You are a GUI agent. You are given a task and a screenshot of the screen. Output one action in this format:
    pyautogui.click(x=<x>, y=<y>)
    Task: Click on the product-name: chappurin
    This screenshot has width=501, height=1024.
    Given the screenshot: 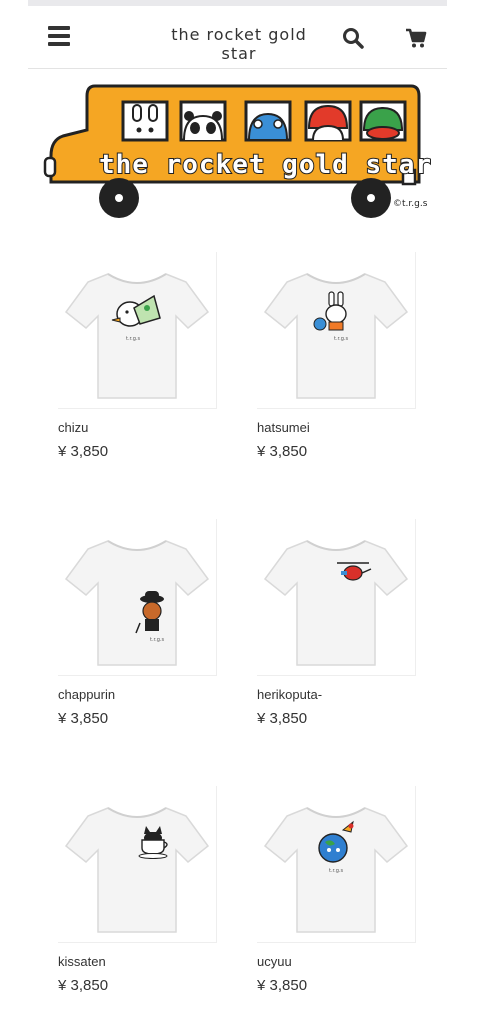 What is the action you would take?
    pyautogui.click(x=86, y=694)
    